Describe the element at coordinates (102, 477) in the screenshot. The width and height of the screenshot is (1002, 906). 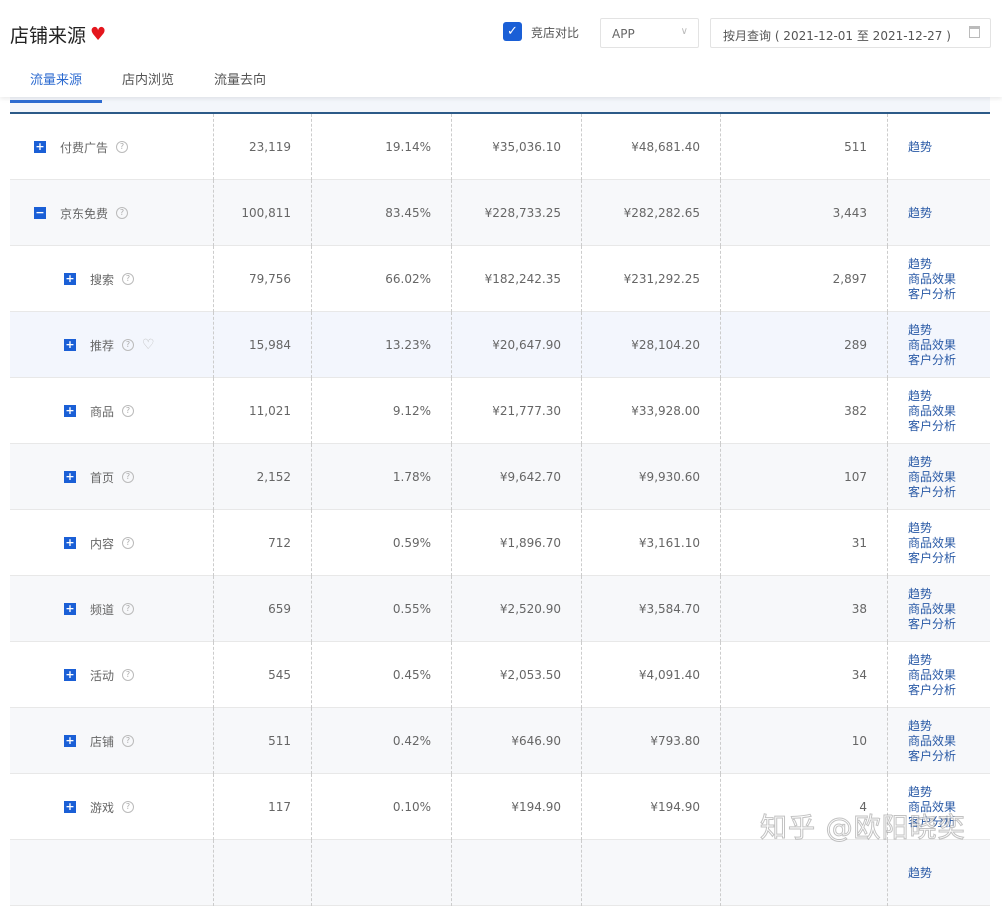
I see `source-name: 首页` at that location.